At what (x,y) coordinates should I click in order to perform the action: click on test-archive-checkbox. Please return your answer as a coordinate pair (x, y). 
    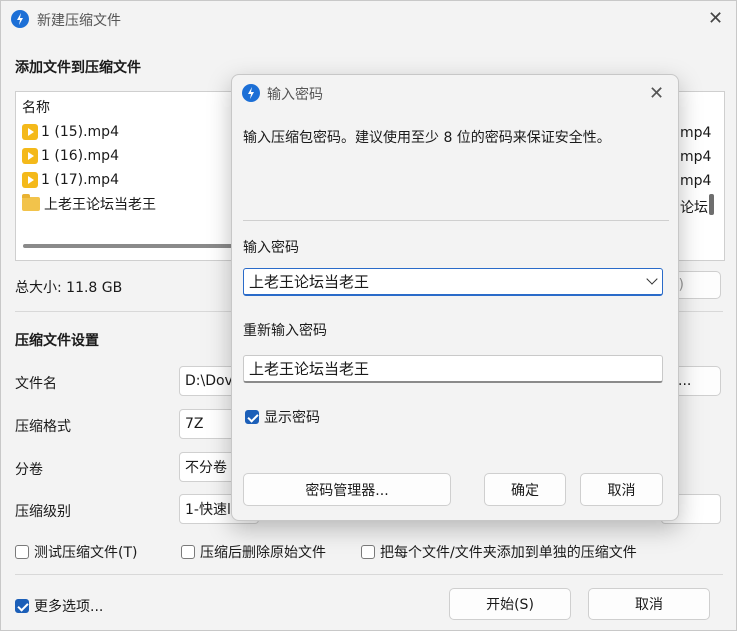
    Looking at the image, I should click on (22, 552).